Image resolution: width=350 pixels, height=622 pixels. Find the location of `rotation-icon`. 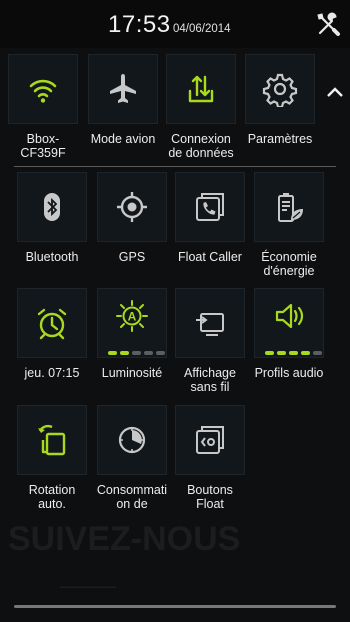

rotation-icon is located at coordinates (52, 440).